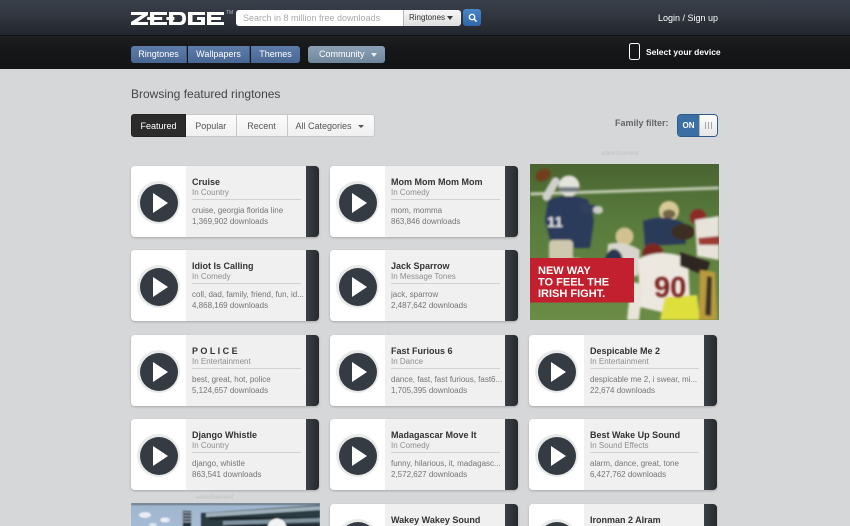 This screenshot has width=850, height=526. I want to click on svg-text: 90, so click(670, 288).